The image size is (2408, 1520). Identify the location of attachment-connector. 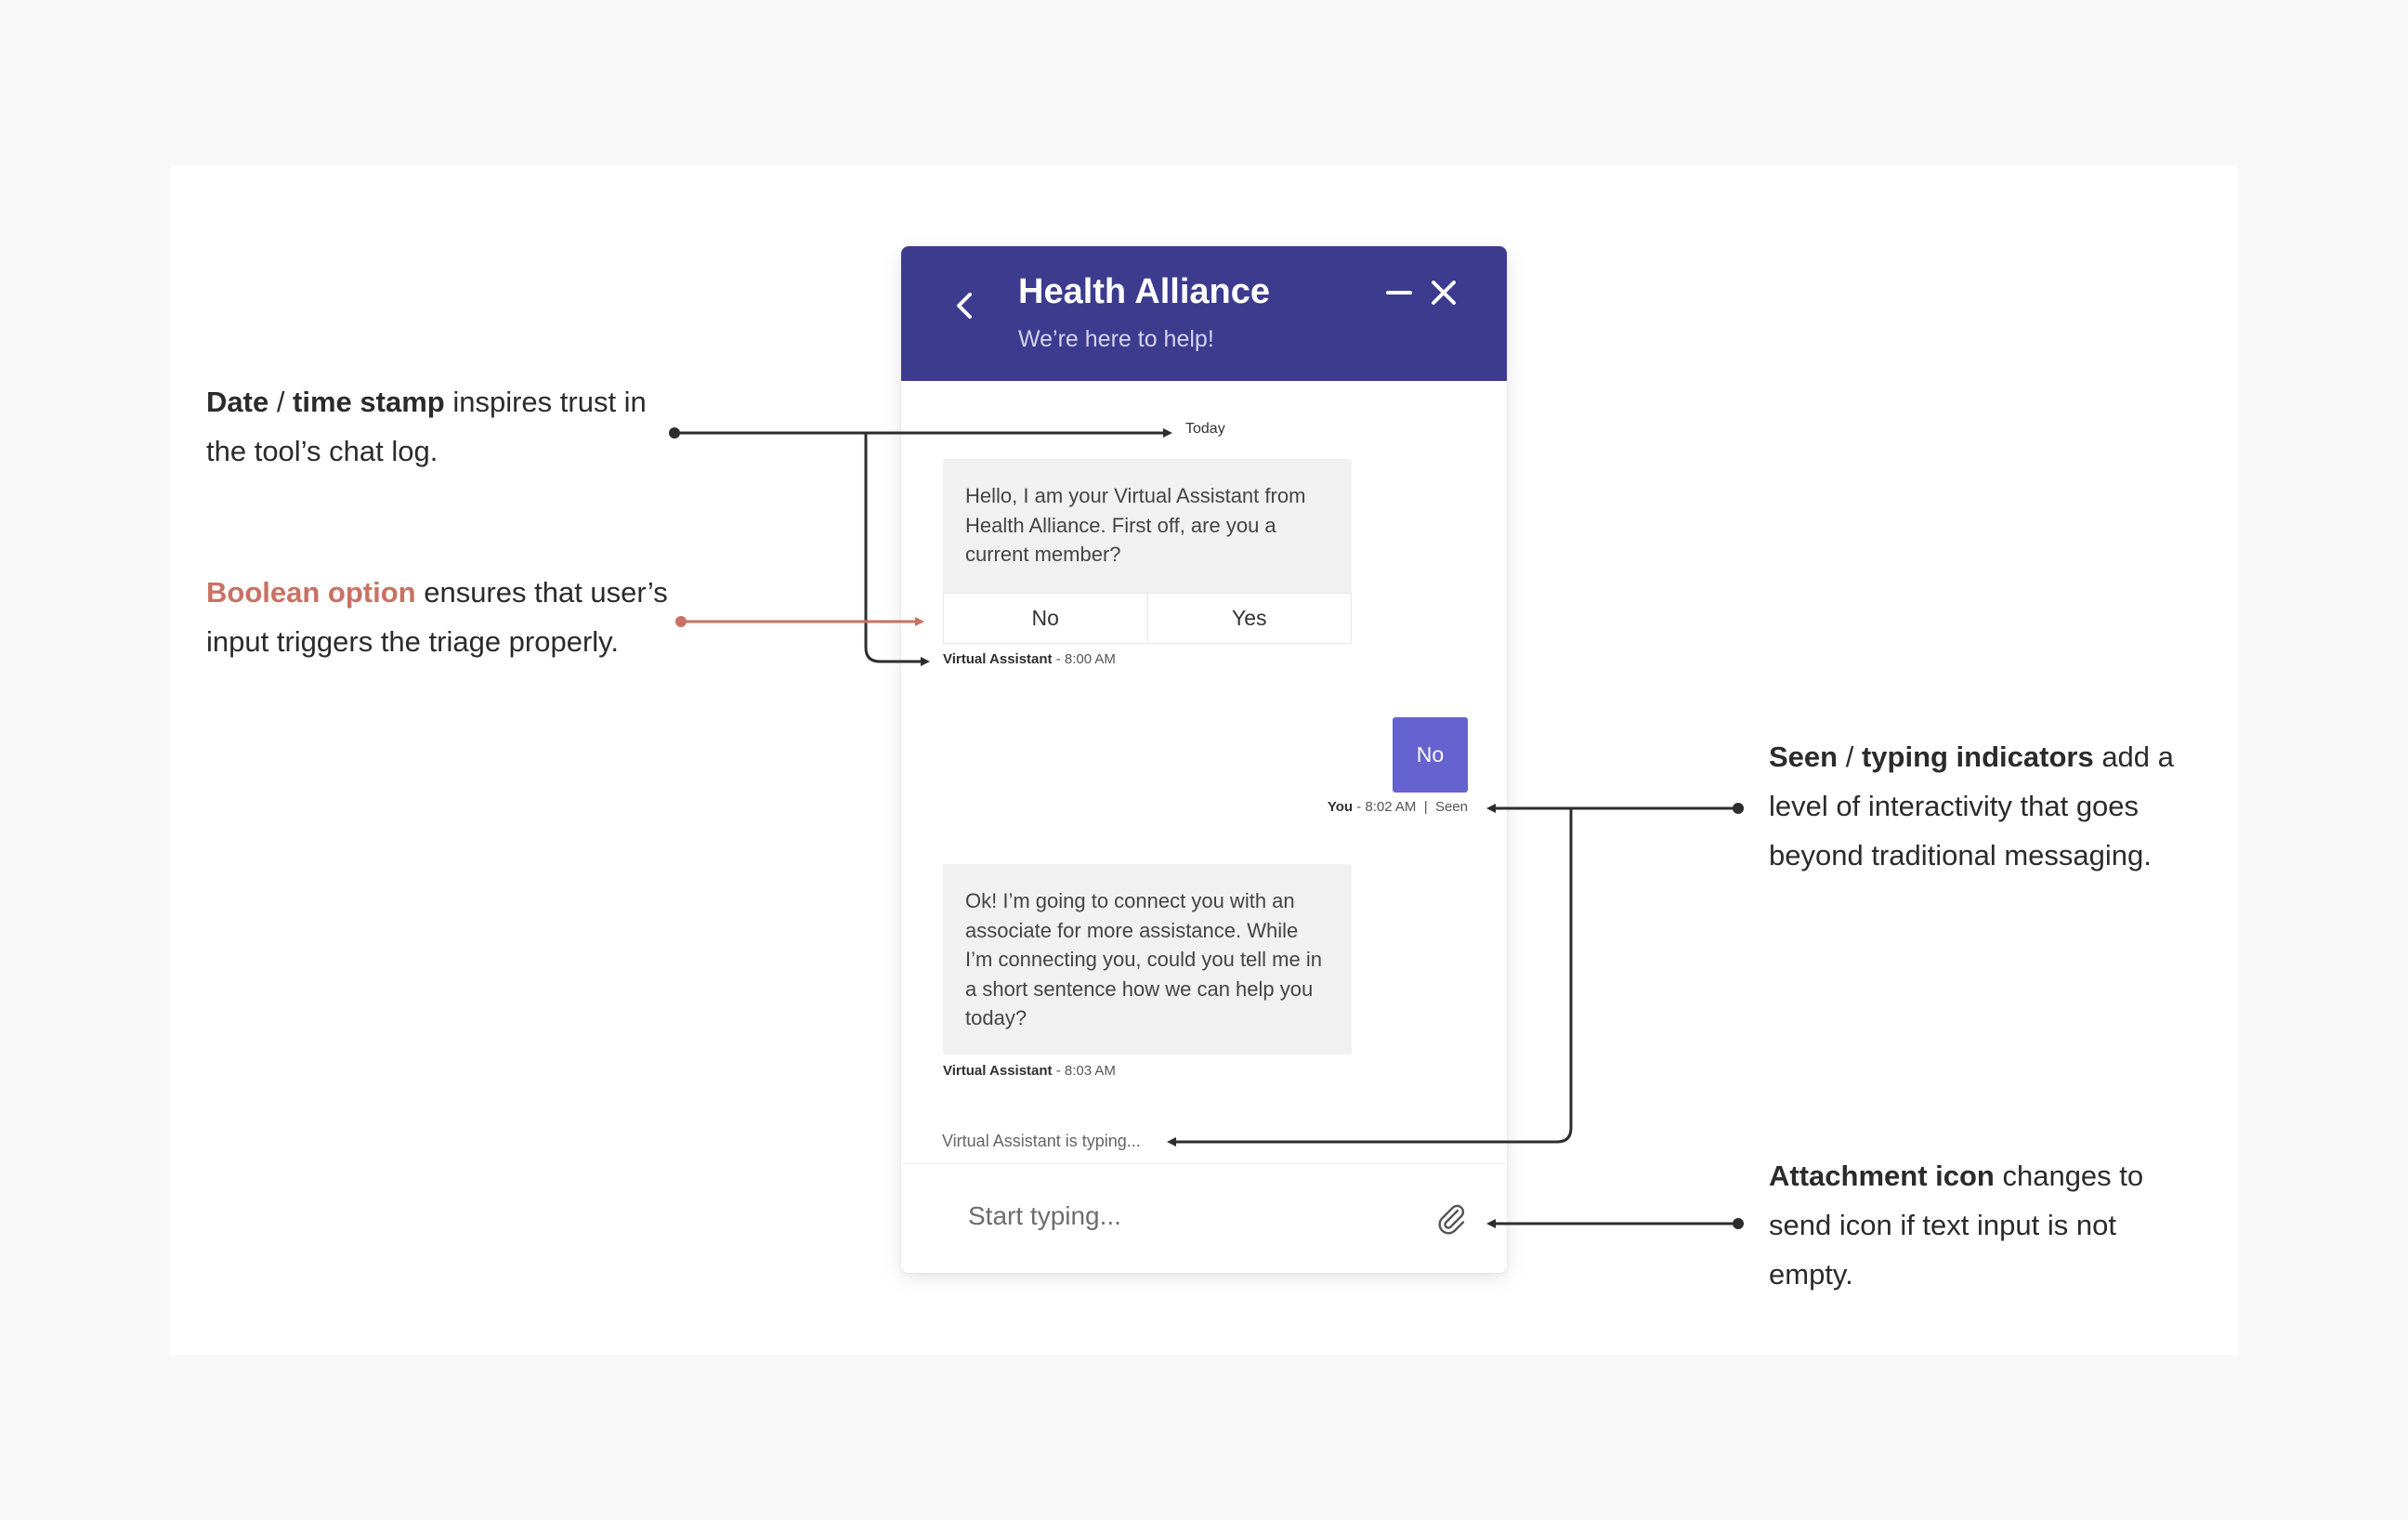
(1615, 1223).